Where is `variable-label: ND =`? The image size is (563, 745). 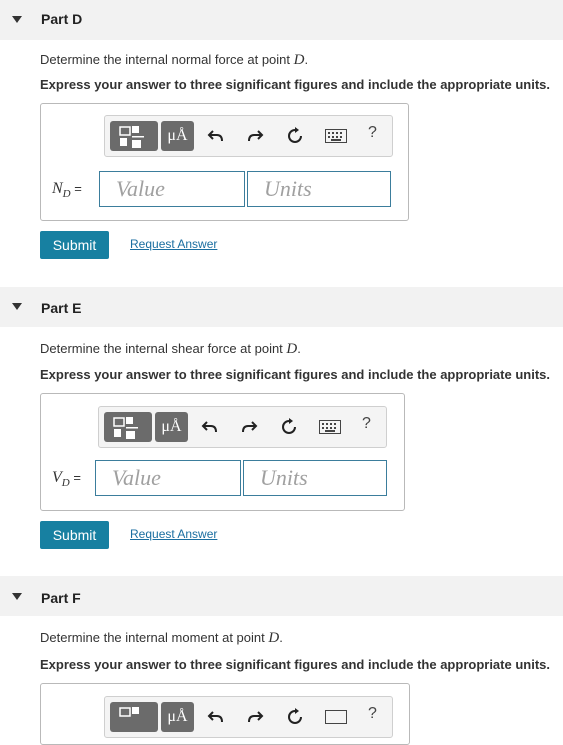 variable-label: ND = is located at coordinates (67, 190).